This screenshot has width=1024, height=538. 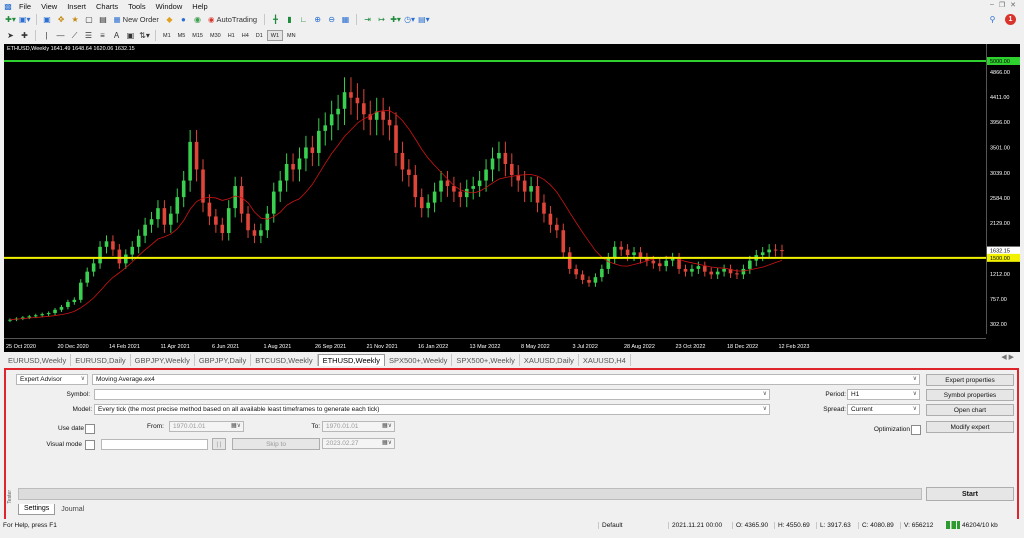 I want to click on symbol-select: ∨, so click(x=432, y=394).